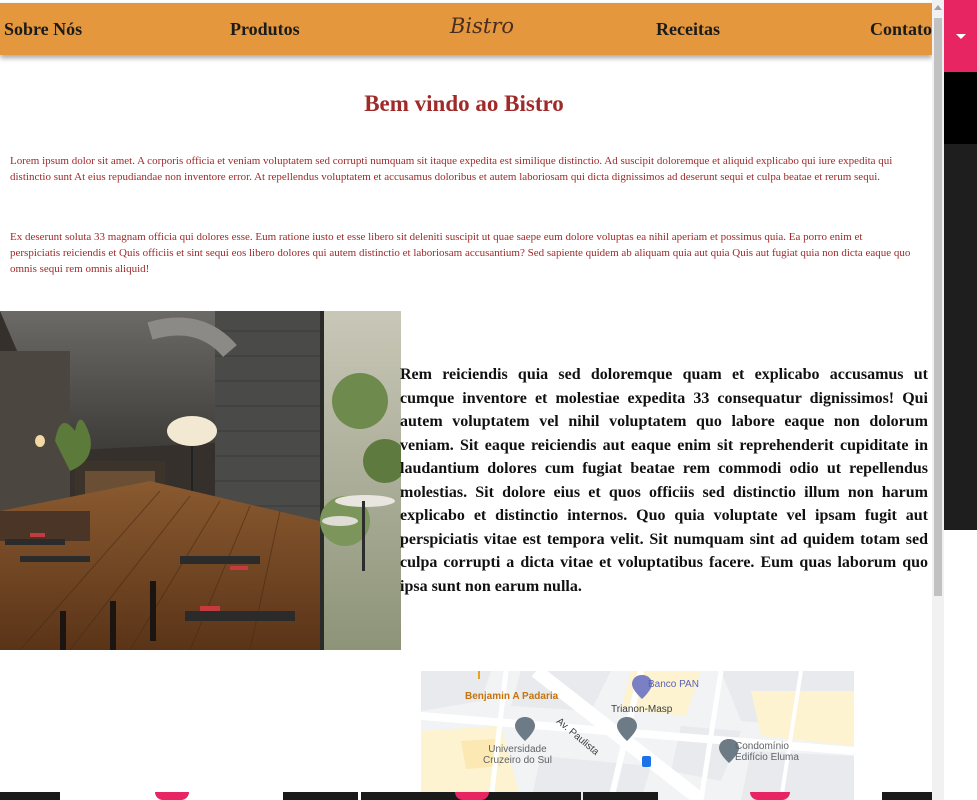  What do you see at coordinates (517, 755) in the screenshot?
I see `map-label-universidade: Universidade Cruzeiro do Sul` at bounding box center [517, 755].